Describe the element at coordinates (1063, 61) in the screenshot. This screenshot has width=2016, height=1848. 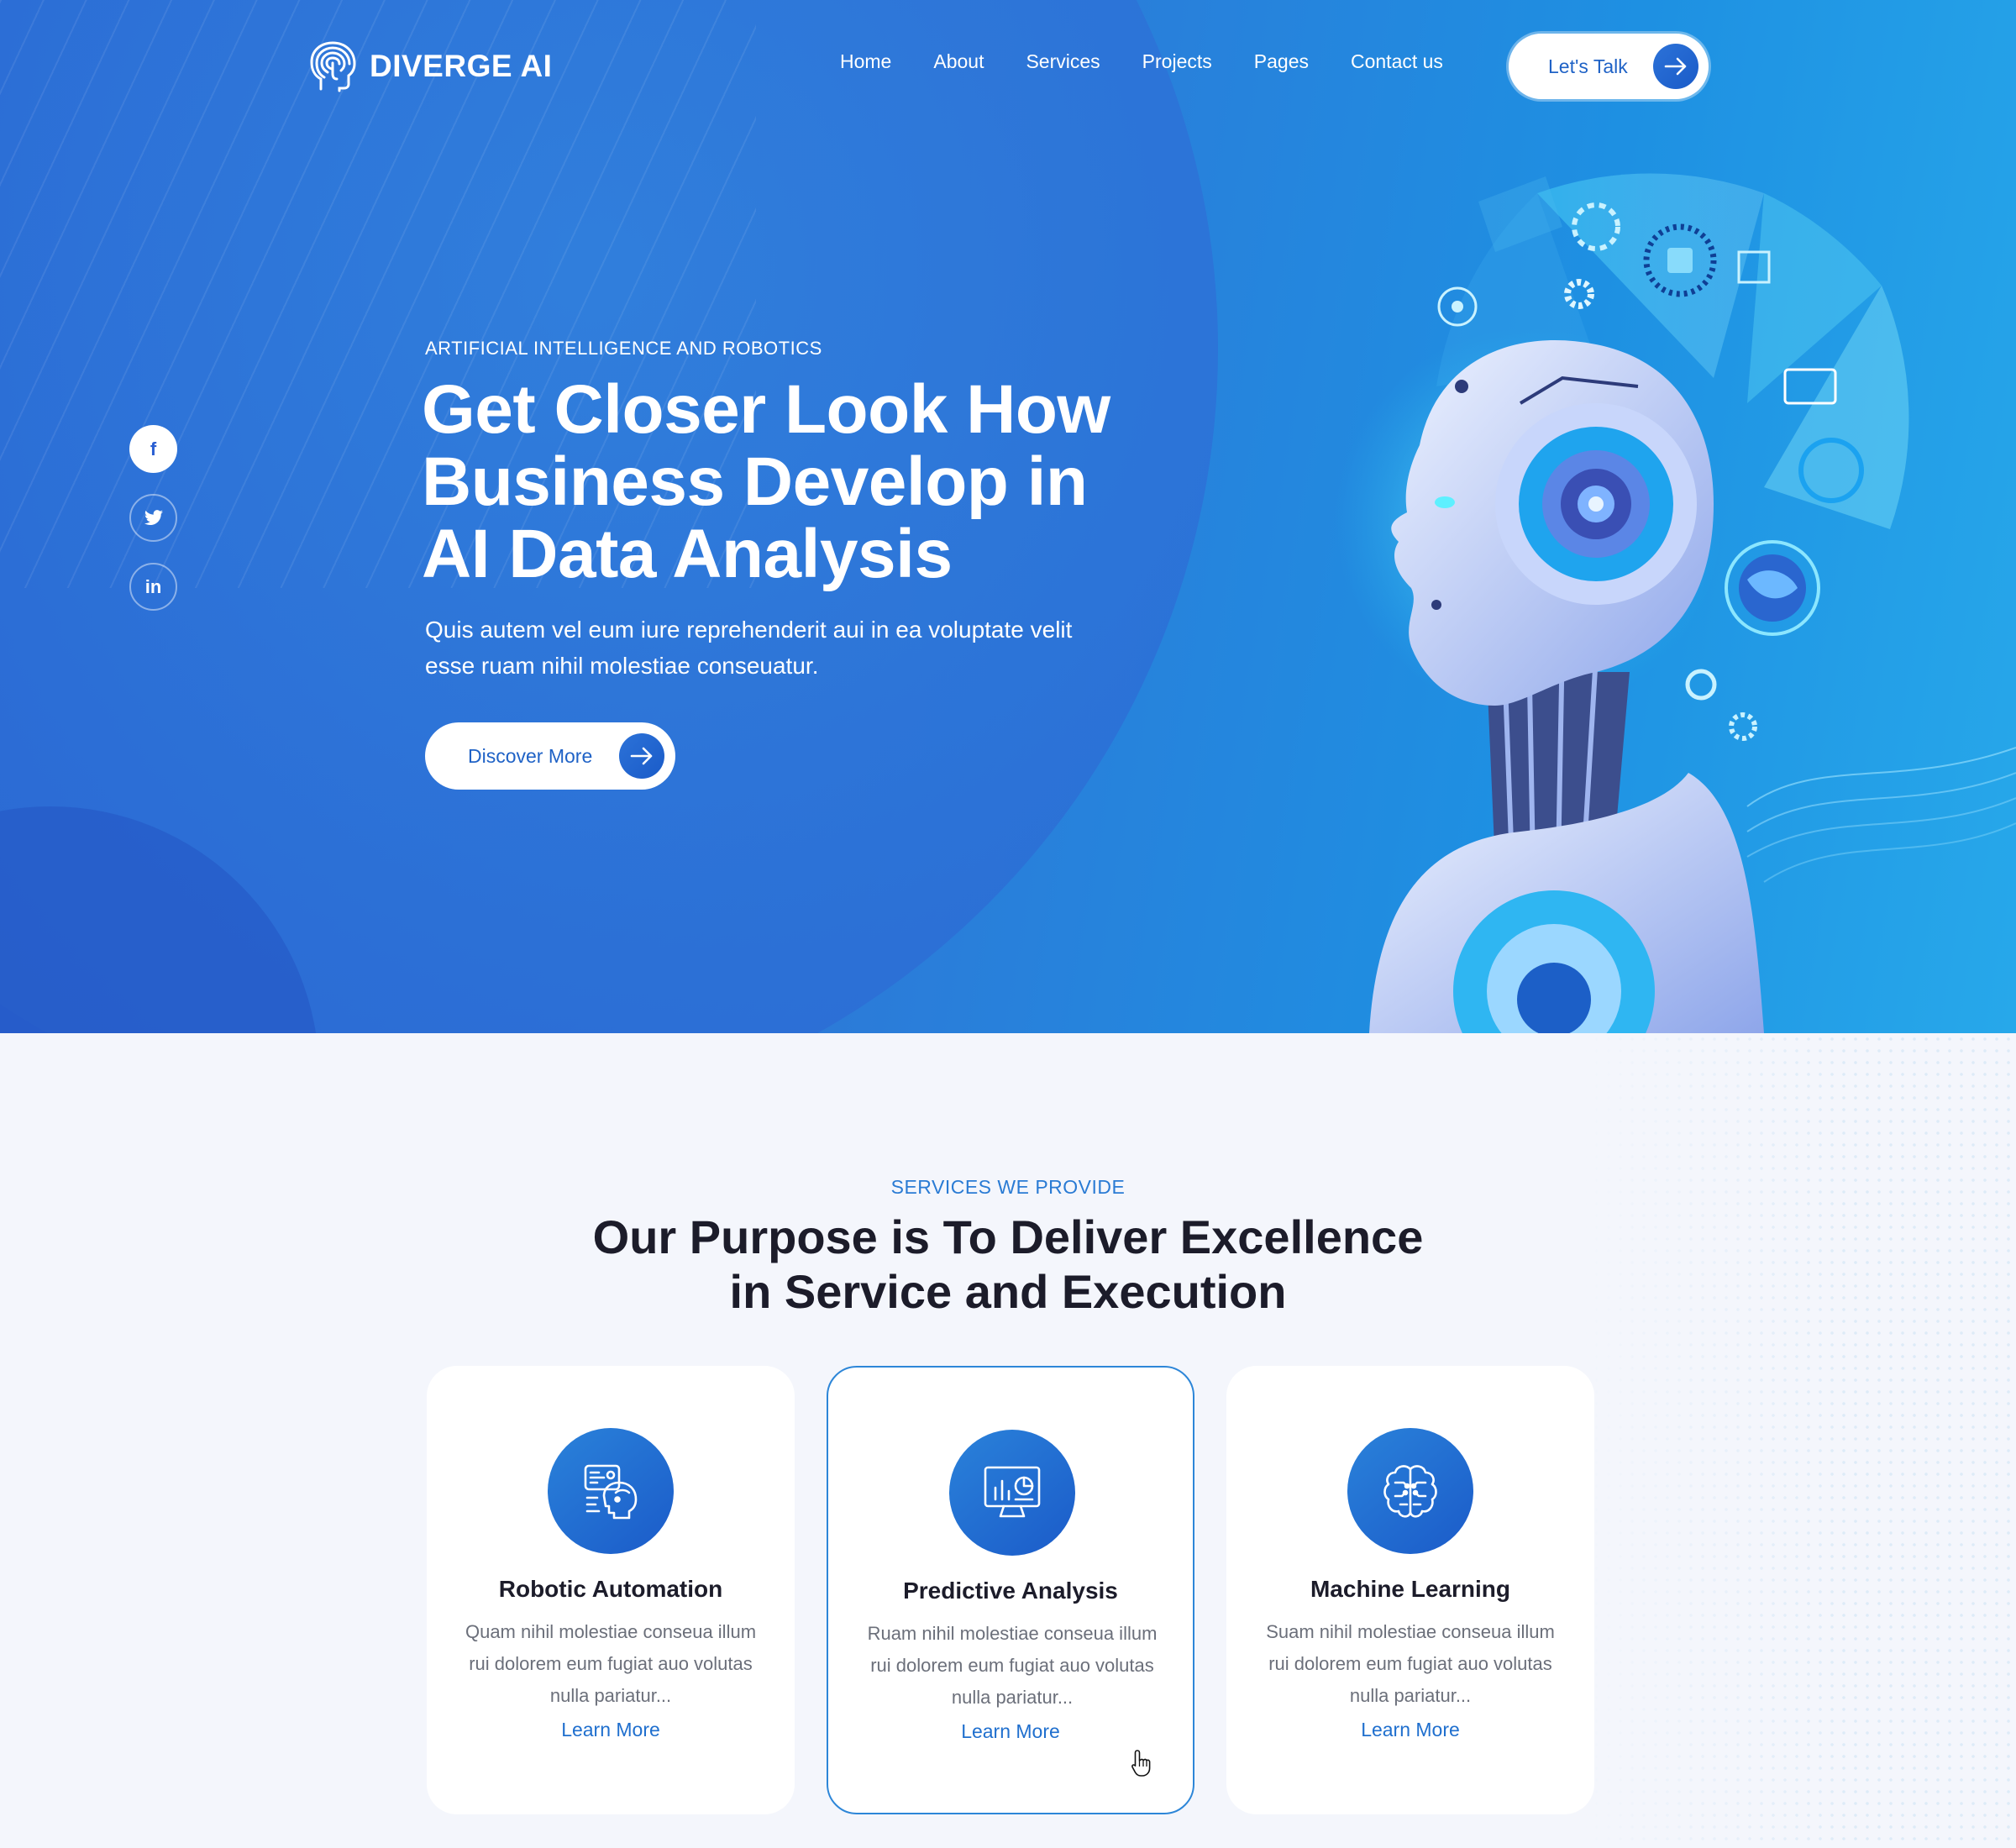
I see `nav-item-services: Services` at that location.